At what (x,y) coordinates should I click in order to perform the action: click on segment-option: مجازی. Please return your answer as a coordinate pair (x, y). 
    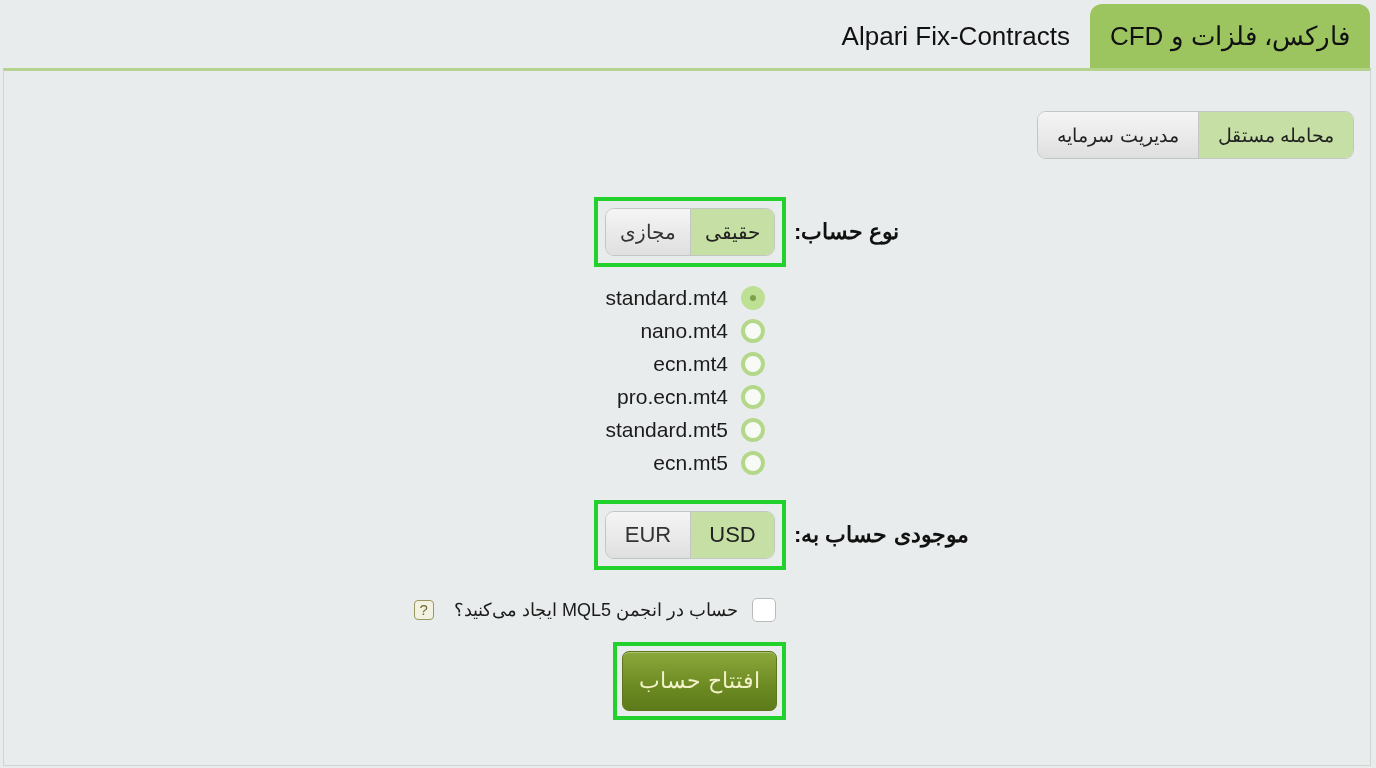
    Looking at the image, I should click on (648, 232).